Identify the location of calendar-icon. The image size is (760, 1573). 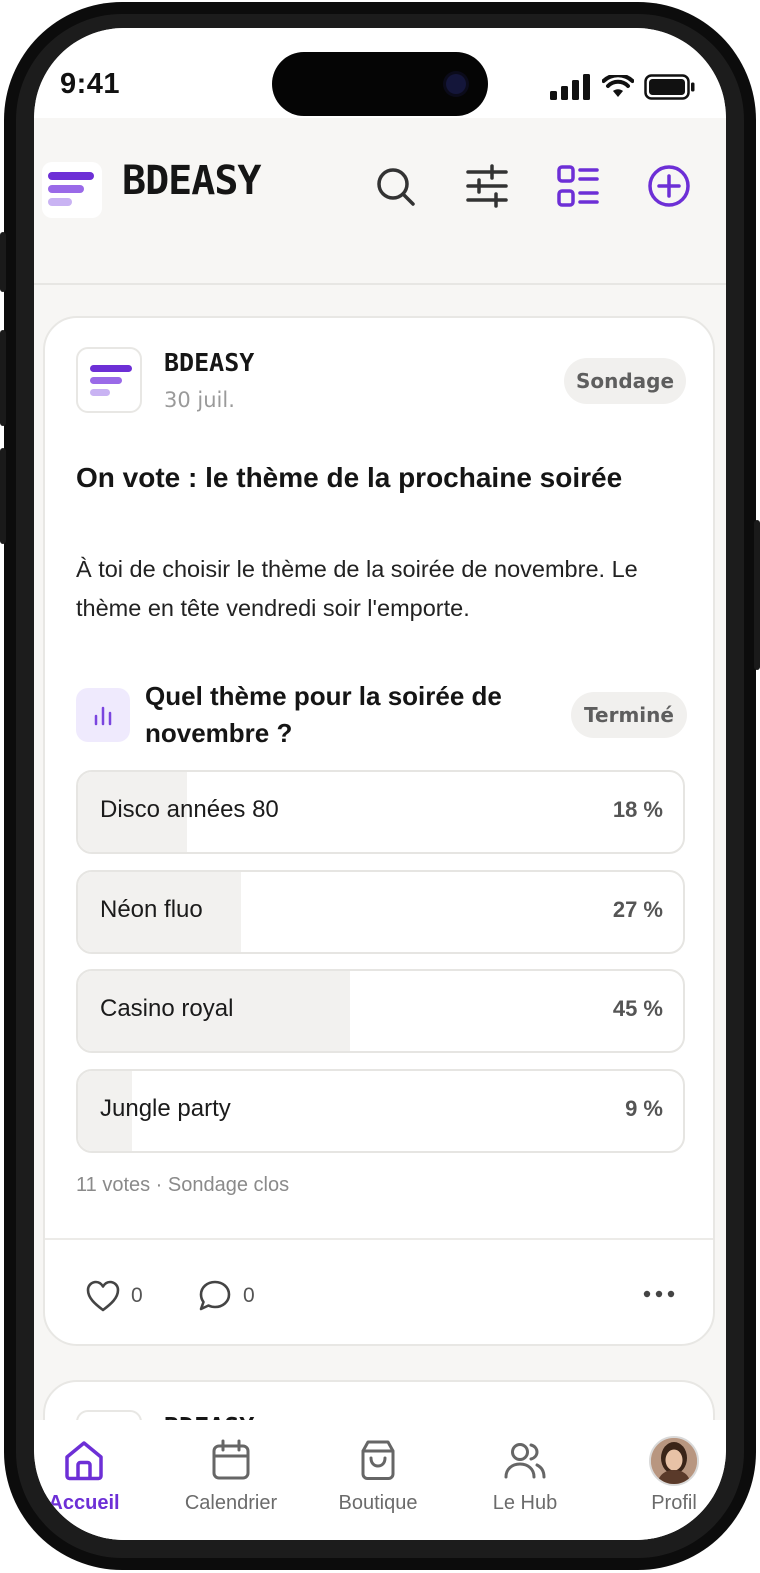
(231, 1459).